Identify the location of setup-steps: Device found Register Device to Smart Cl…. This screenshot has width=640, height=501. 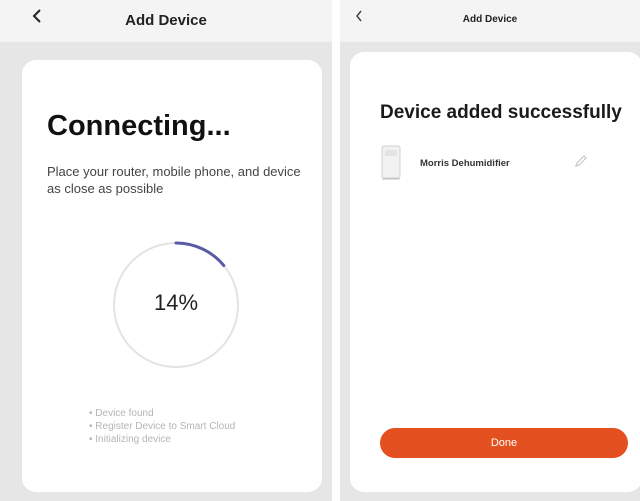
(162, 426).